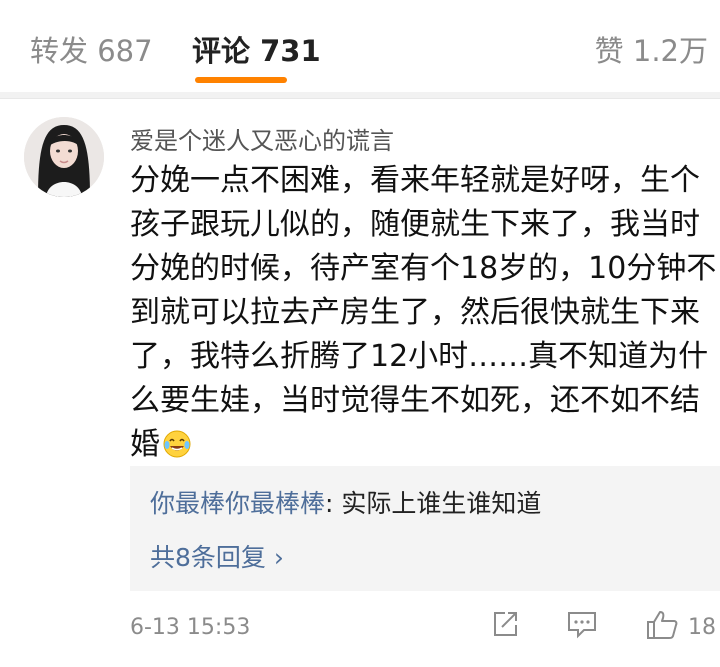 This screenshot has height=667, width=720. What do you see at coordinates (437, 503) in the screenshot?
I see `reply-text: 实际上谁生谁知道` at bounding box center [437, 503].